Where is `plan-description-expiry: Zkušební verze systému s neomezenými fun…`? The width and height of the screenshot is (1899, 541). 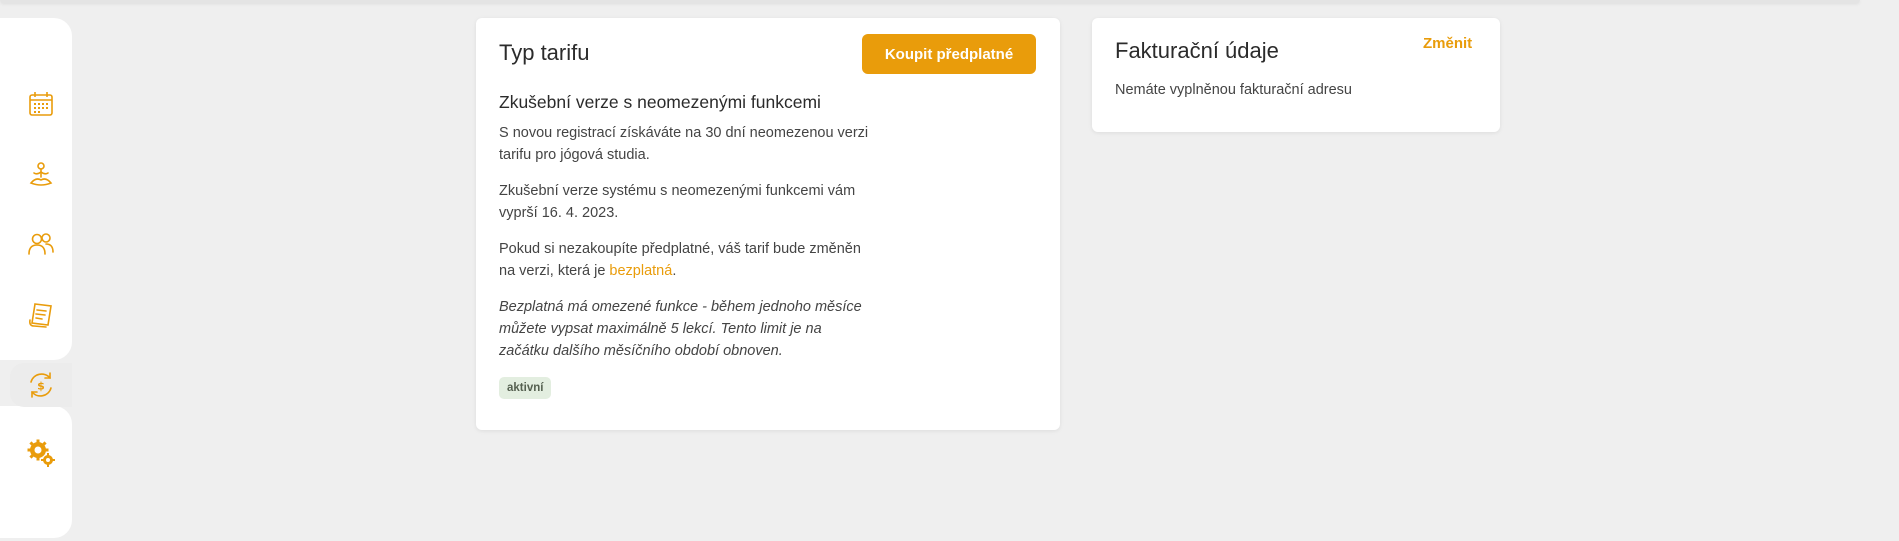 plan-description-expiry: Zkušební verze systému s neomezenými fun… is located at coordinates (677, 202).